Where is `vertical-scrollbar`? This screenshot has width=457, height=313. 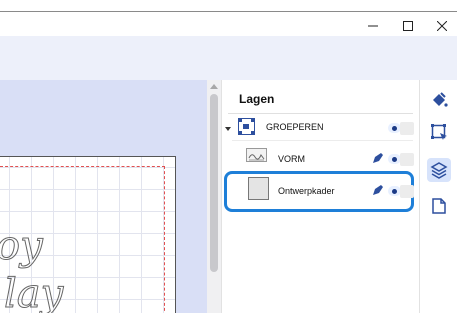 vertical-scrollbar is located at coordinates (214, 196).